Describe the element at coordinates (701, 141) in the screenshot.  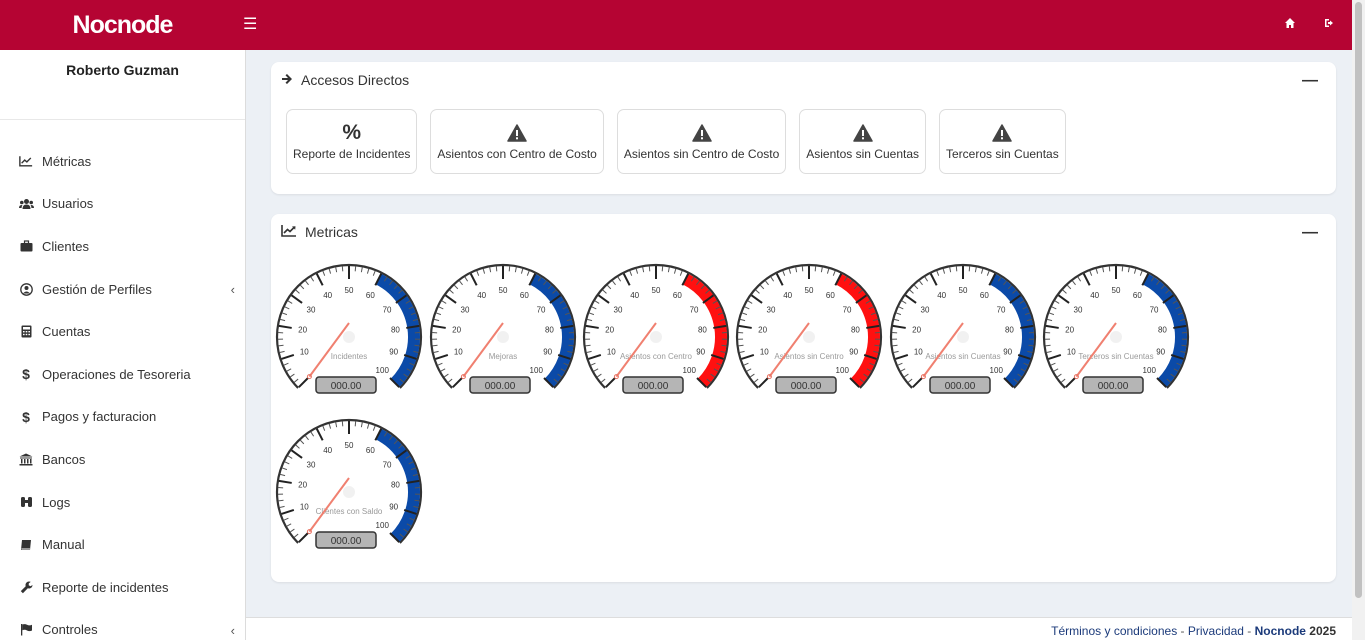
I see `shortcut-button: Asientos sin Centro de Costo` at that location.